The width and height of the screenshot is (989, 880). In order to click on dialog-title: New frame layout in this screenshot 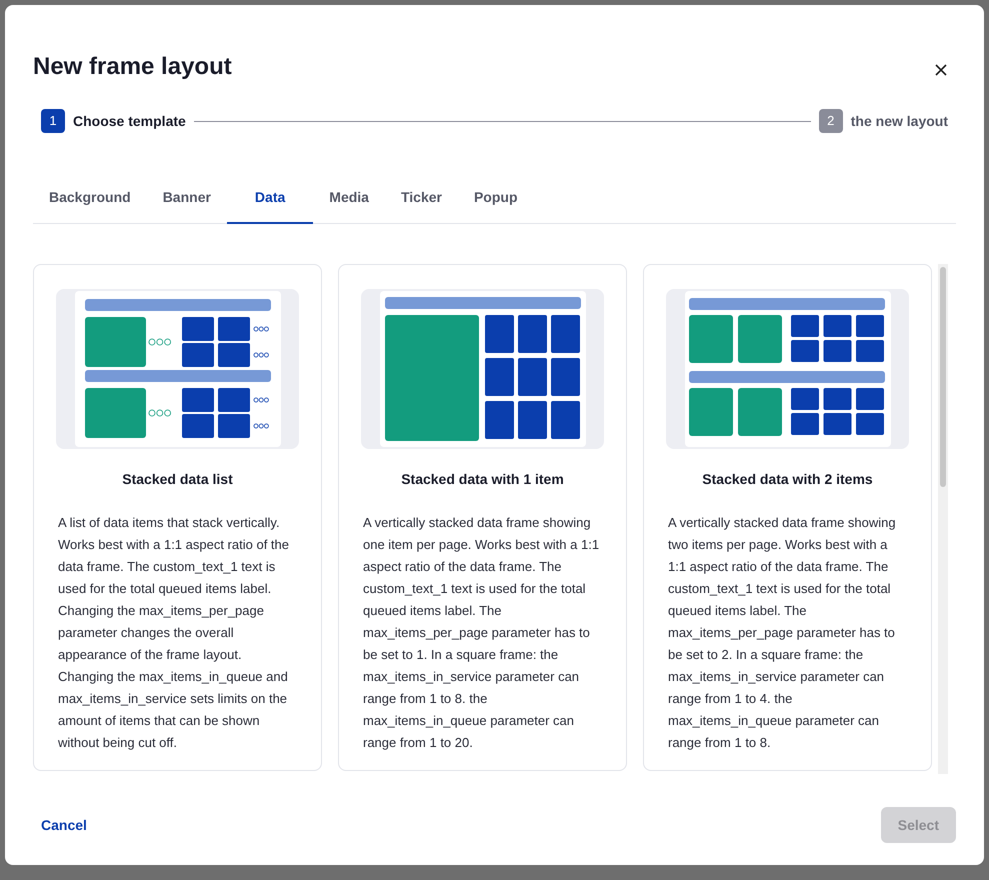, I will do `click(132, 67)`.